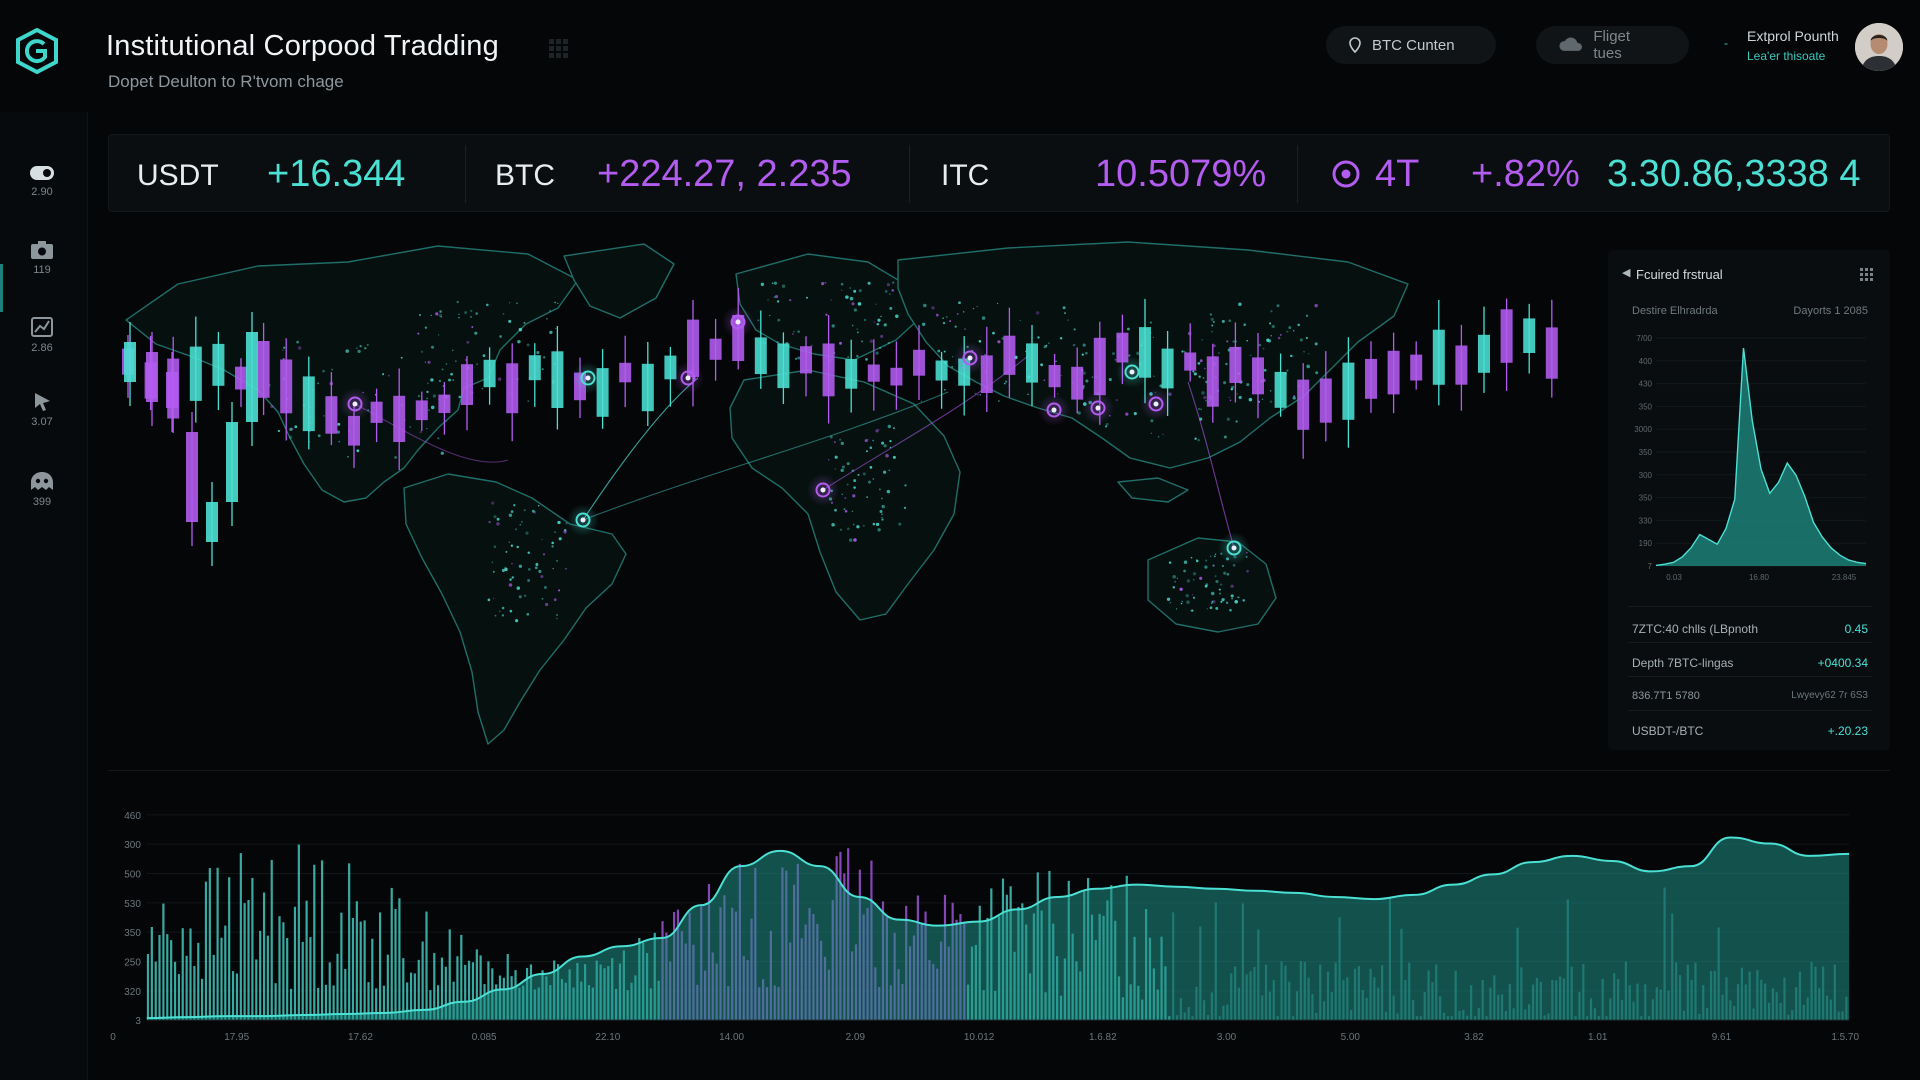  I want to click on btc-filter-button: BTC Cunten, so click(1411, 45).